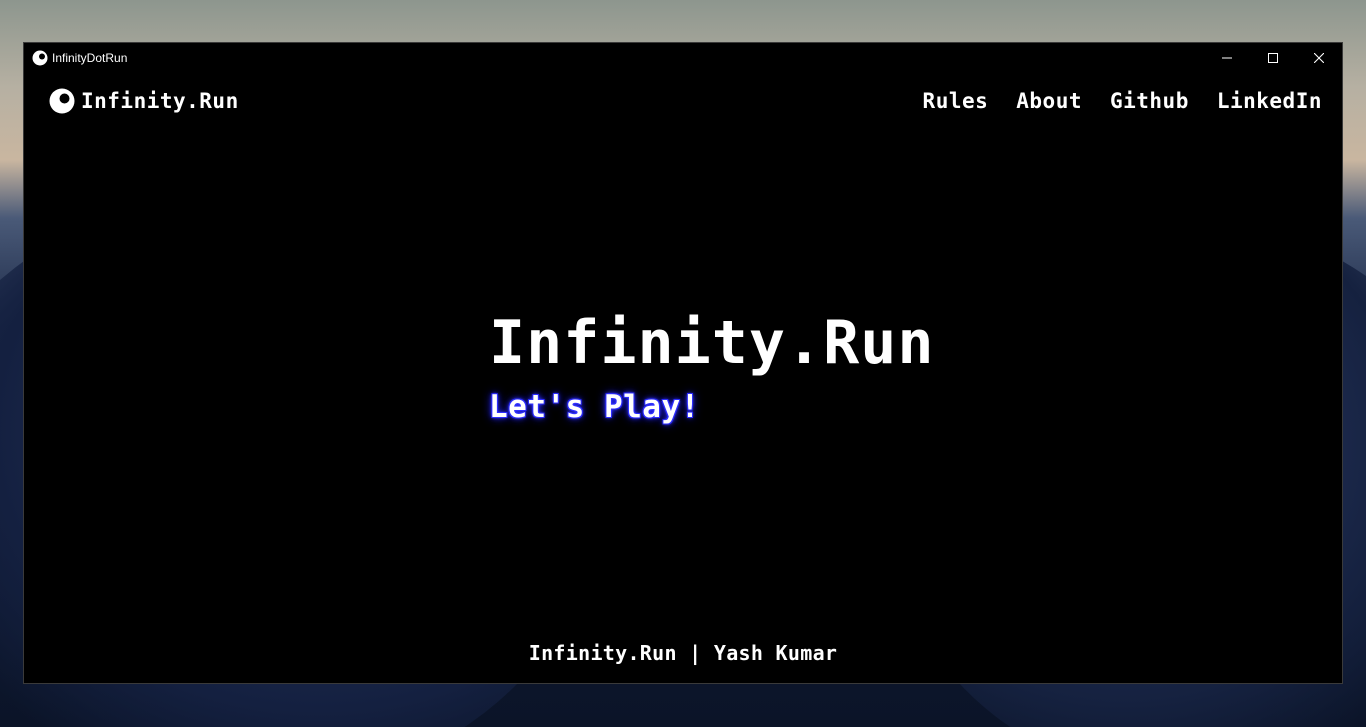  Describe the element at coordinates (683, 58) in the screenshot. I see `title-bar: InfinityDotRun` at that location.